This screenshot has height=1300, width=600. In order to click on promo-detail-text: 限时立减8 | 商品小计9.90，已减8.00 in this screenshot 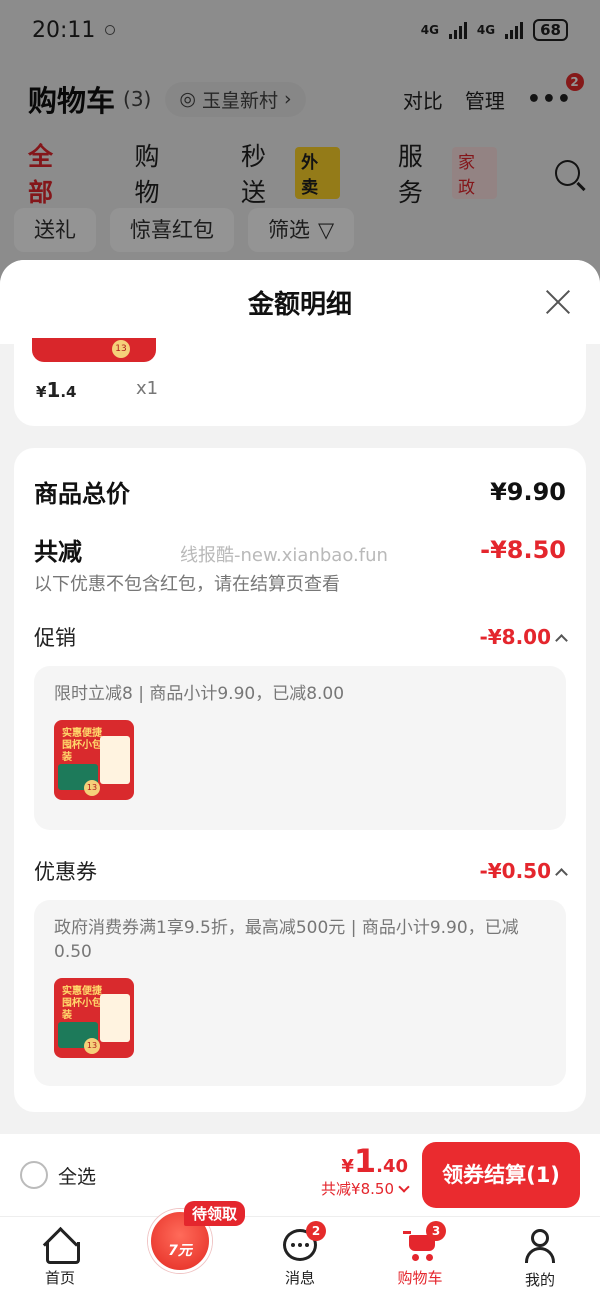, I will do `click(199, 694)`.